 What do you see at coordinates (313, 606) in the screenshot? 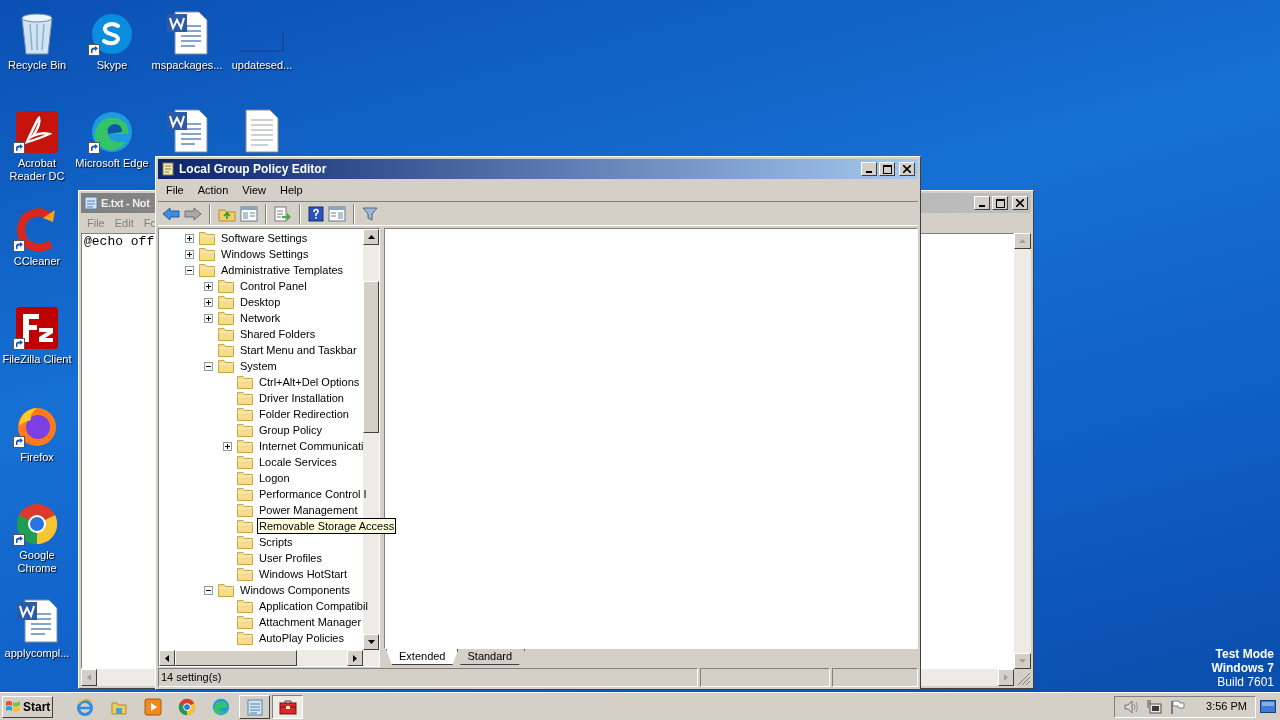
I see `tree-item-label: Application Compatibil` at bounding box center [313, 606].